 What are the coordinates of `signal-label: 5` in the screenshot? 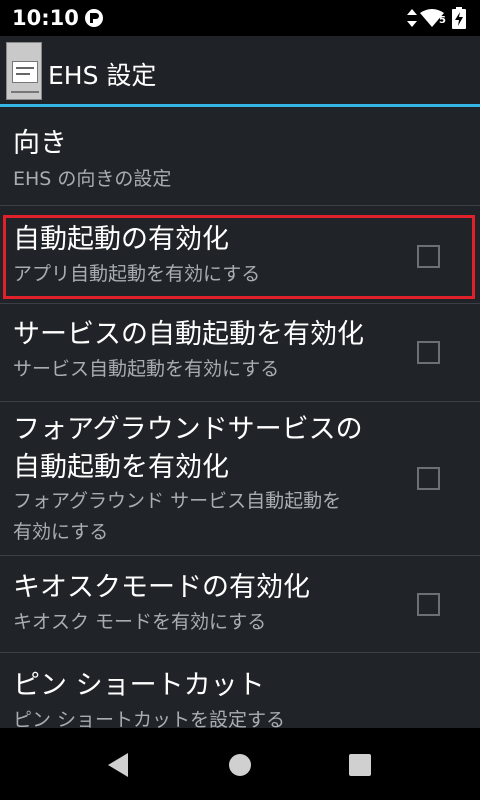 It's located at (442, 20).